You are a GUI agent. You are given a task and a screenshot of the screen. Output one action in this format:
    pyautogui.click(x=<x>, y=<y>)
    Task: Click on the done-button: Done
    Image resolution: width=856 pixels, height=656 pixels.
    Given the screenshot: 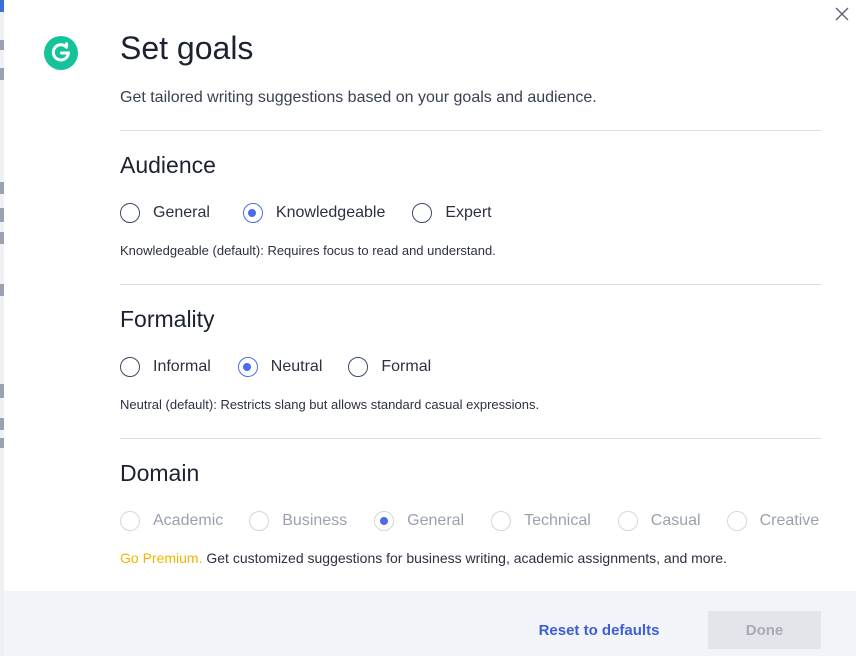 What is the action you would take?
    pyautogui.click(x=764, y=630)
    